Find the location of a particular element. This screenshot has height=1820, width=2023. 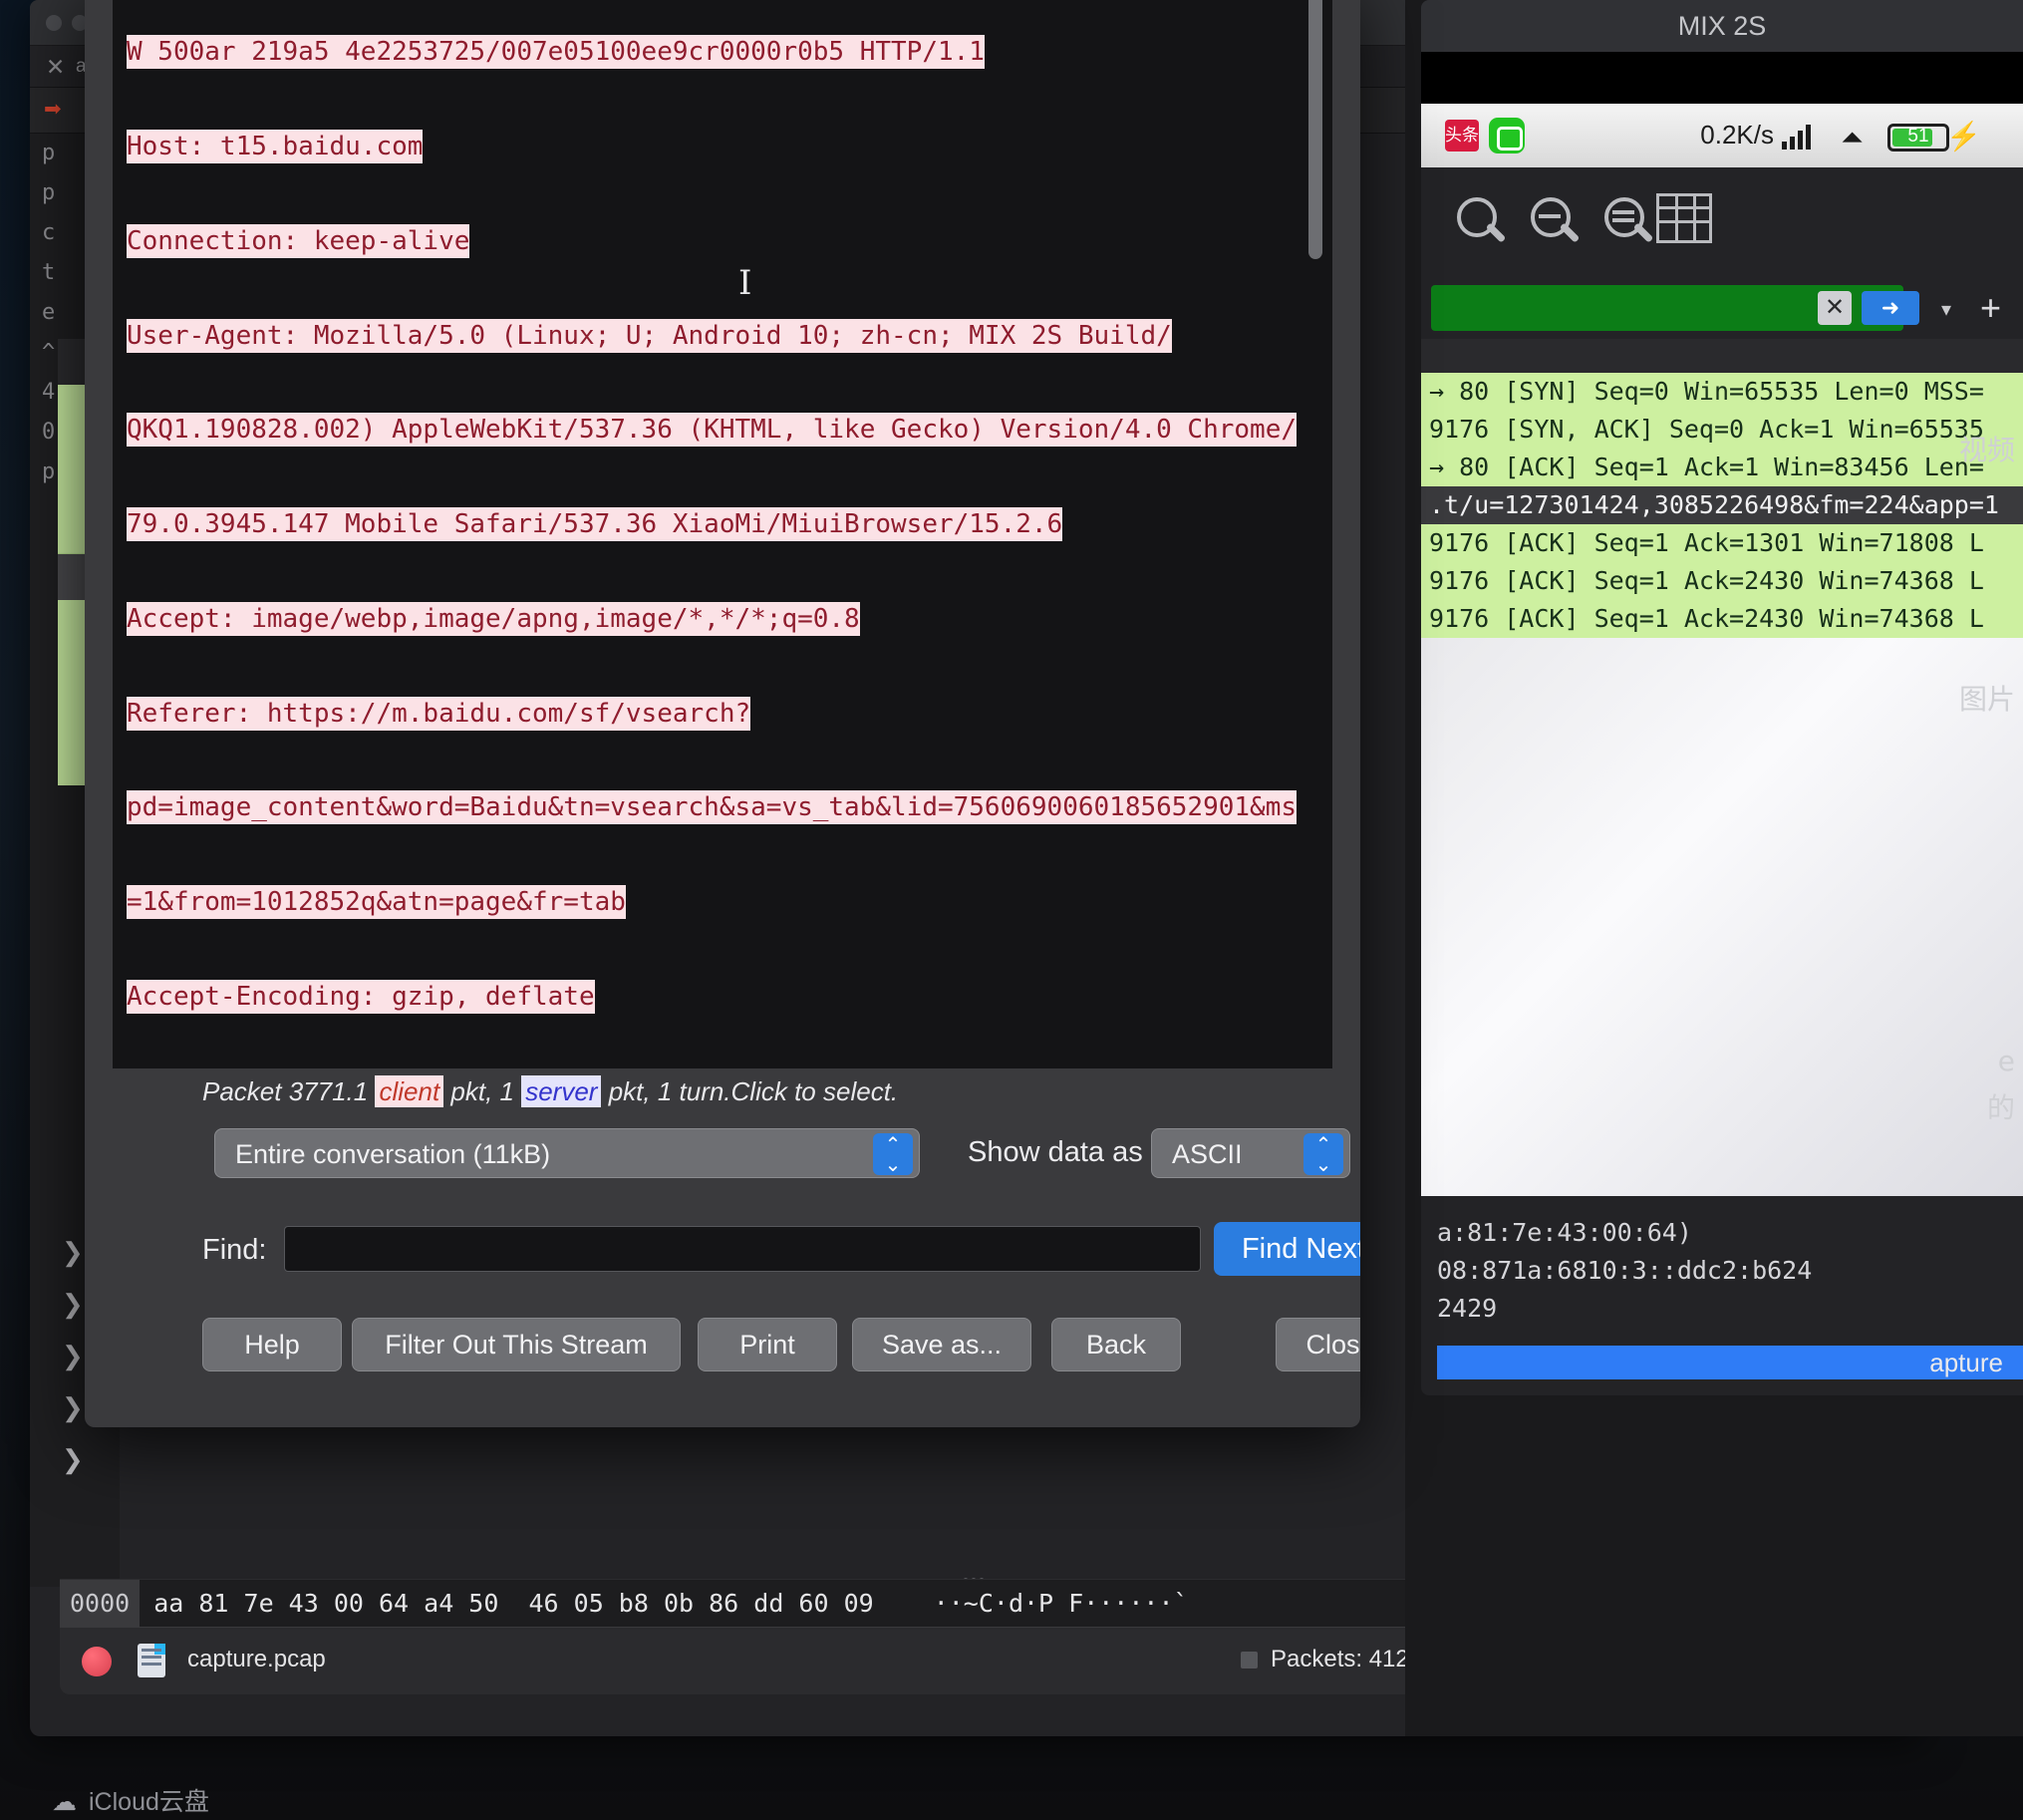

signal-bars-icon is located at coordinates (1799, 137).